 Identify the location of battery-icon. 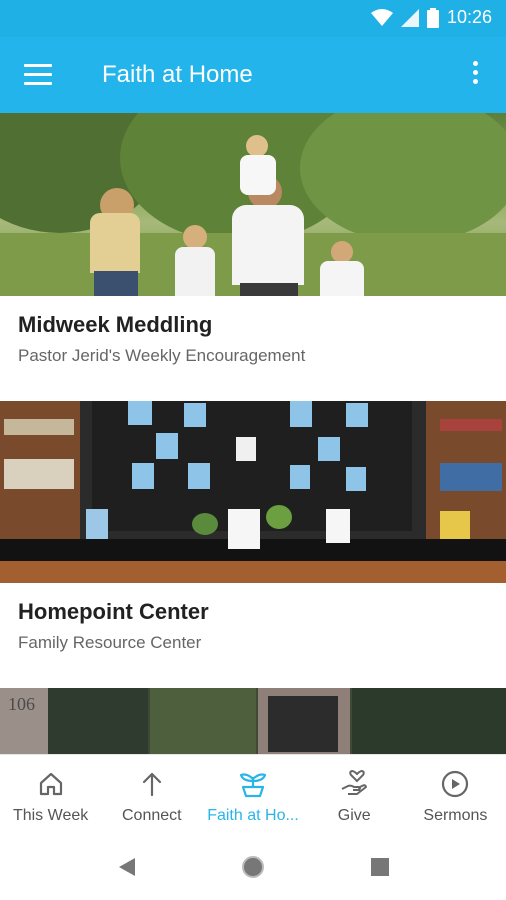
(432, 17).